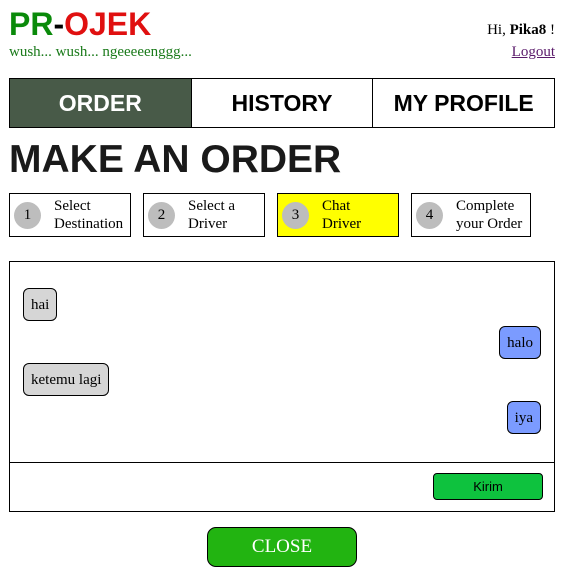  I want to click on step-select-driver: 2 Select a Driver, so click(204, 215).